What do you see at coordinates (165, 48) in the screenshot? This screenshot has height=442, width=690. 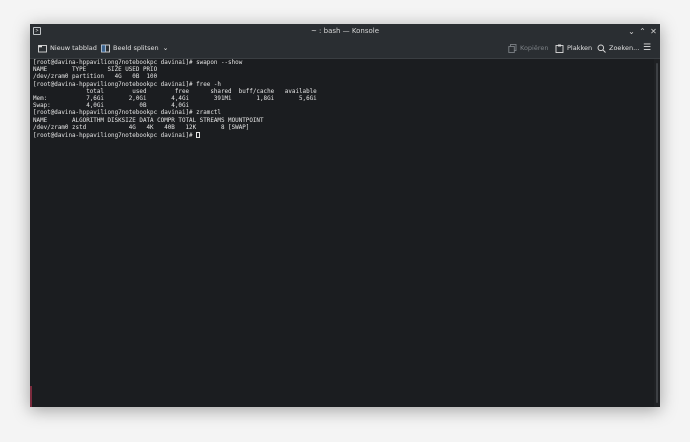 I see `chevron-down-icon: ⌄` at bounding box center [165, 48].